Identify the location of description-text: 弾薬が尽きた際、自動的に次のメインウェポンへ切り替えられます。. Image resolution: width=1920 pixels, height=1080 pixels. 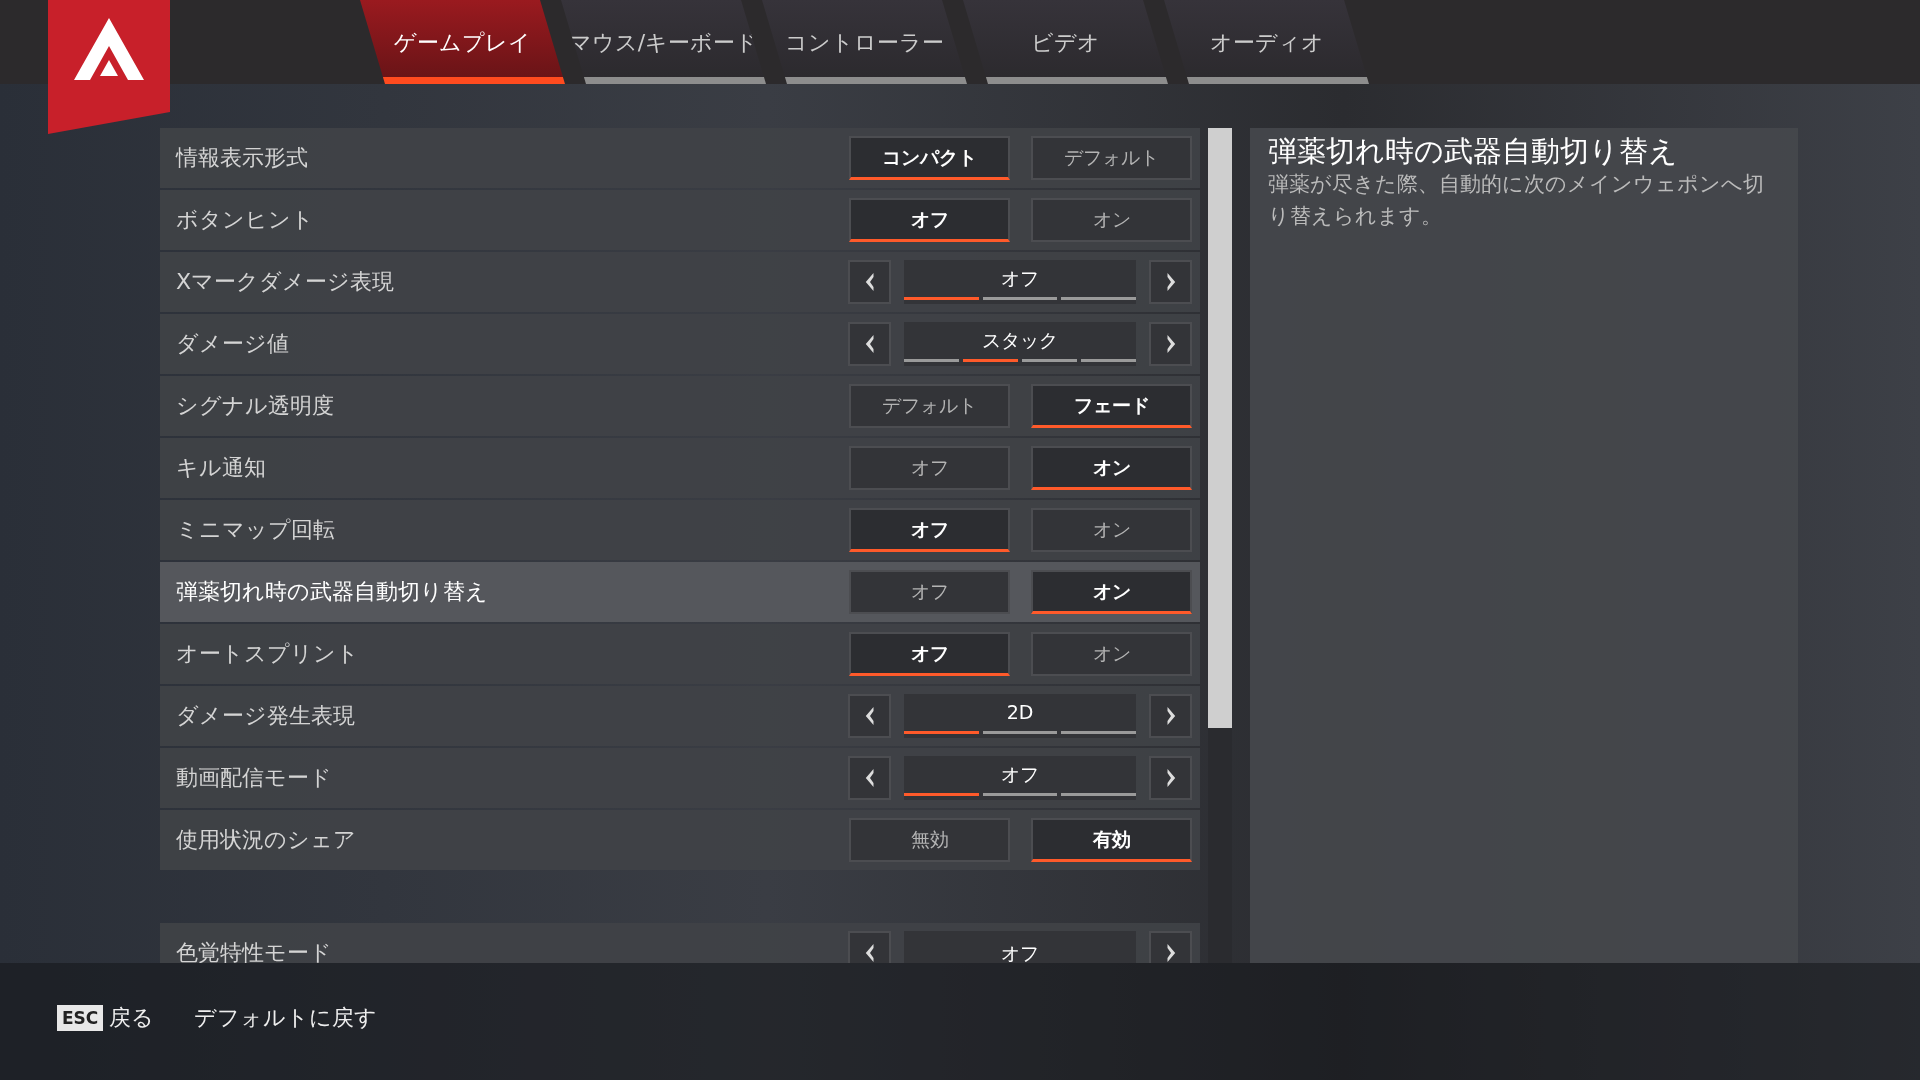
(1516, 200).